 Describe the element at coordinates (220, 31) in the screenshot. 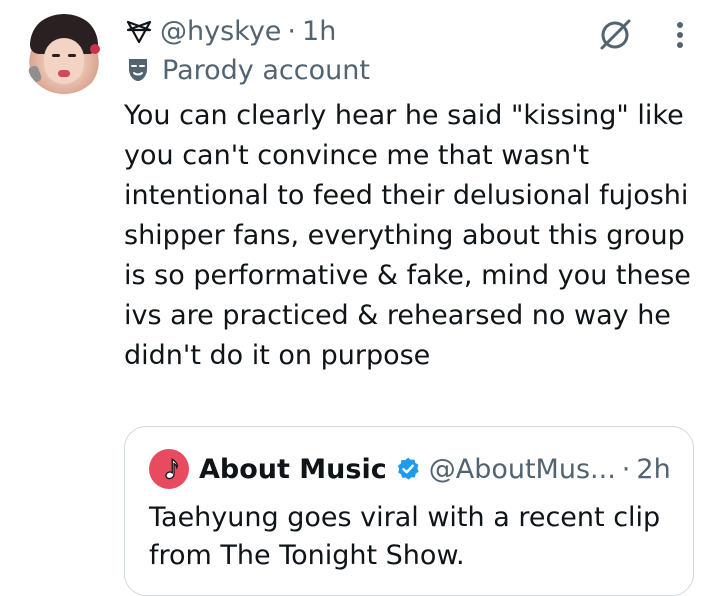

I see `user-handle: @hyskye` at that location.